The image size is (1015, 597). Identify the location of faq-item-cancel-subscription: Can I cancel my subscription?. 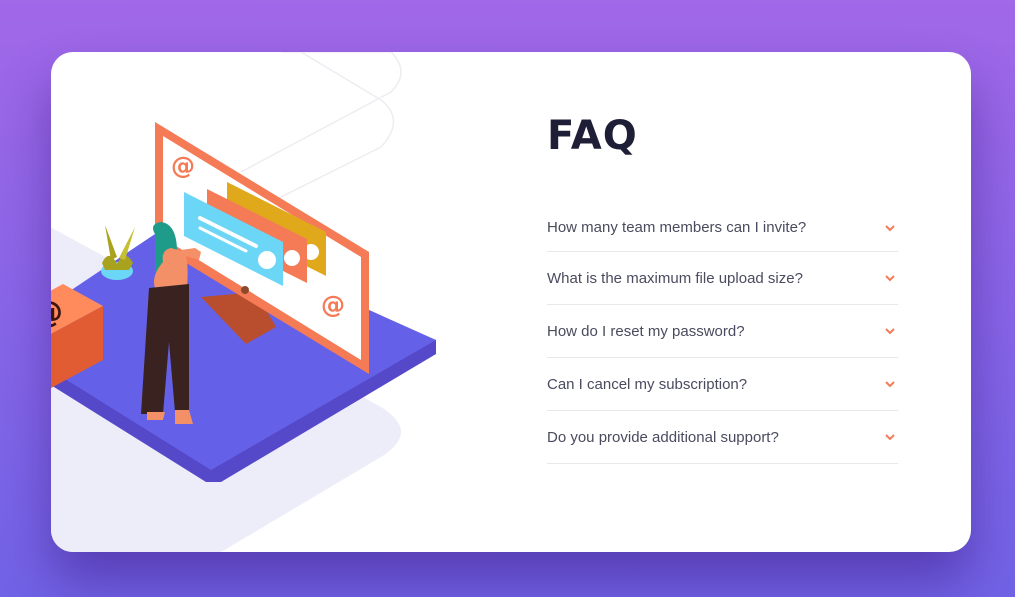
(722, 384).